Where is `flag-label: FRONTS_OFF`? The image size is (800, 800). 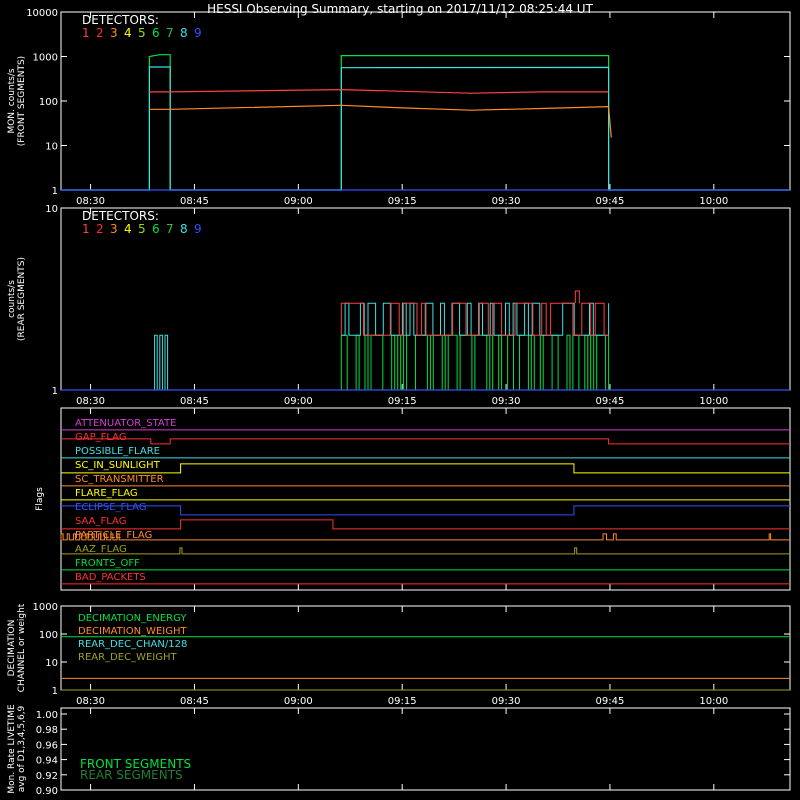
flag-label: FRONTS_OFF is located at coordinates (107, 563).